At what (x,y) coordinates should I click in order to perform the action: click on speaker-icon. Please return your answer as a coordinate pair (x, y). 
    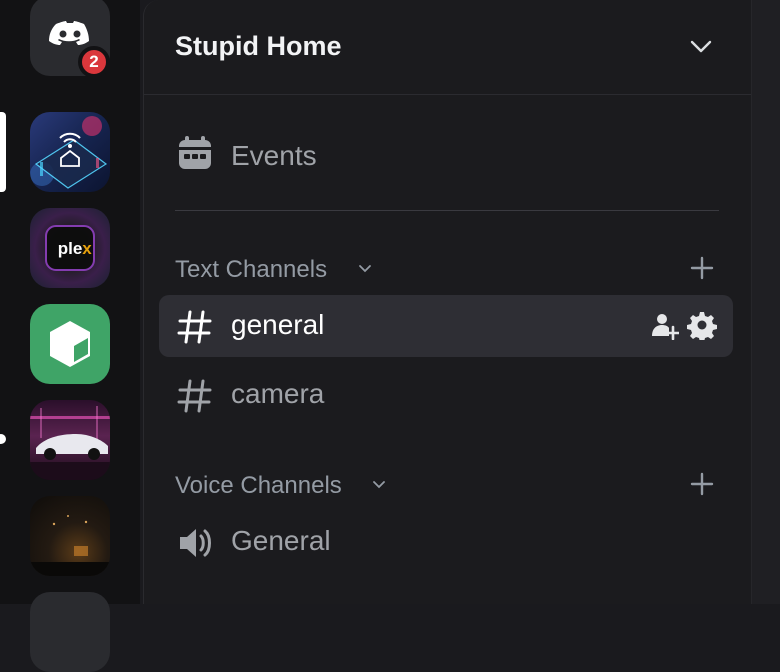
    Looking at the image, I should click on (195, 543).